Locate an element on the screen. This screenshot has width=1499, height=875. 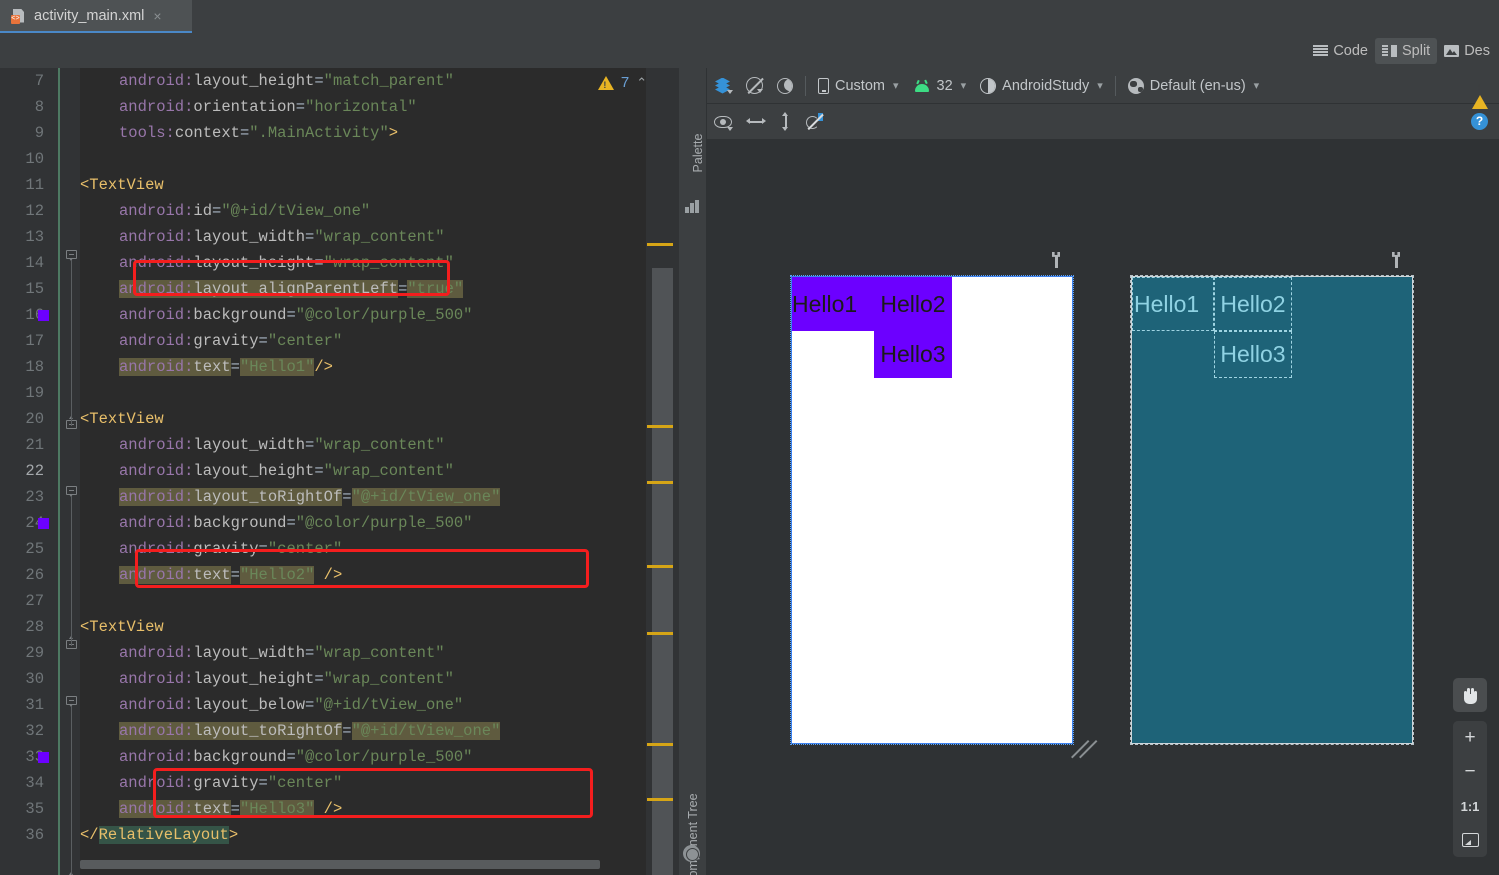
zoom-to-fit-icon is located at coordinates (1470, 840).